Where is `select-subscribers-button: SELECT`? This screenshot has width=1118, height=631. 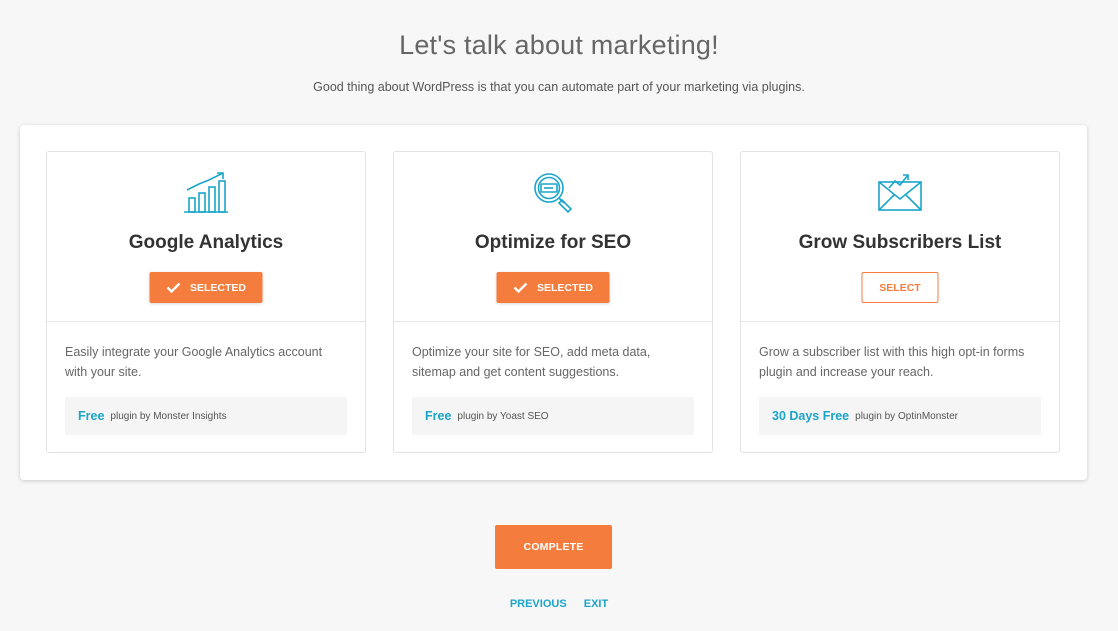 select-subscribers-button: SELECT is located at coordinates (900, 287).